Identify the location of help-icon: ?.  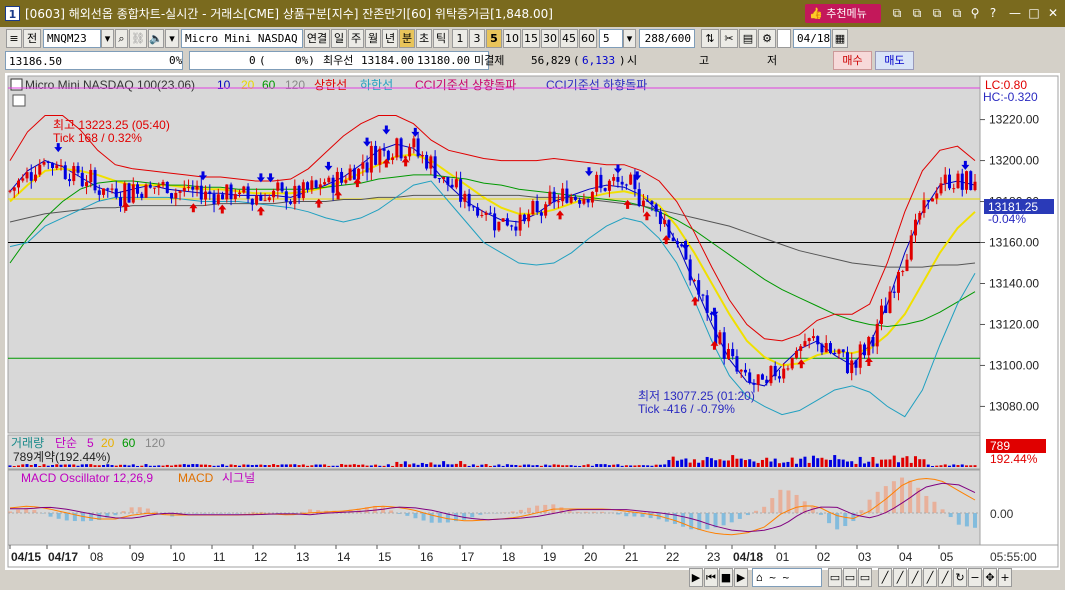
(993, 13).